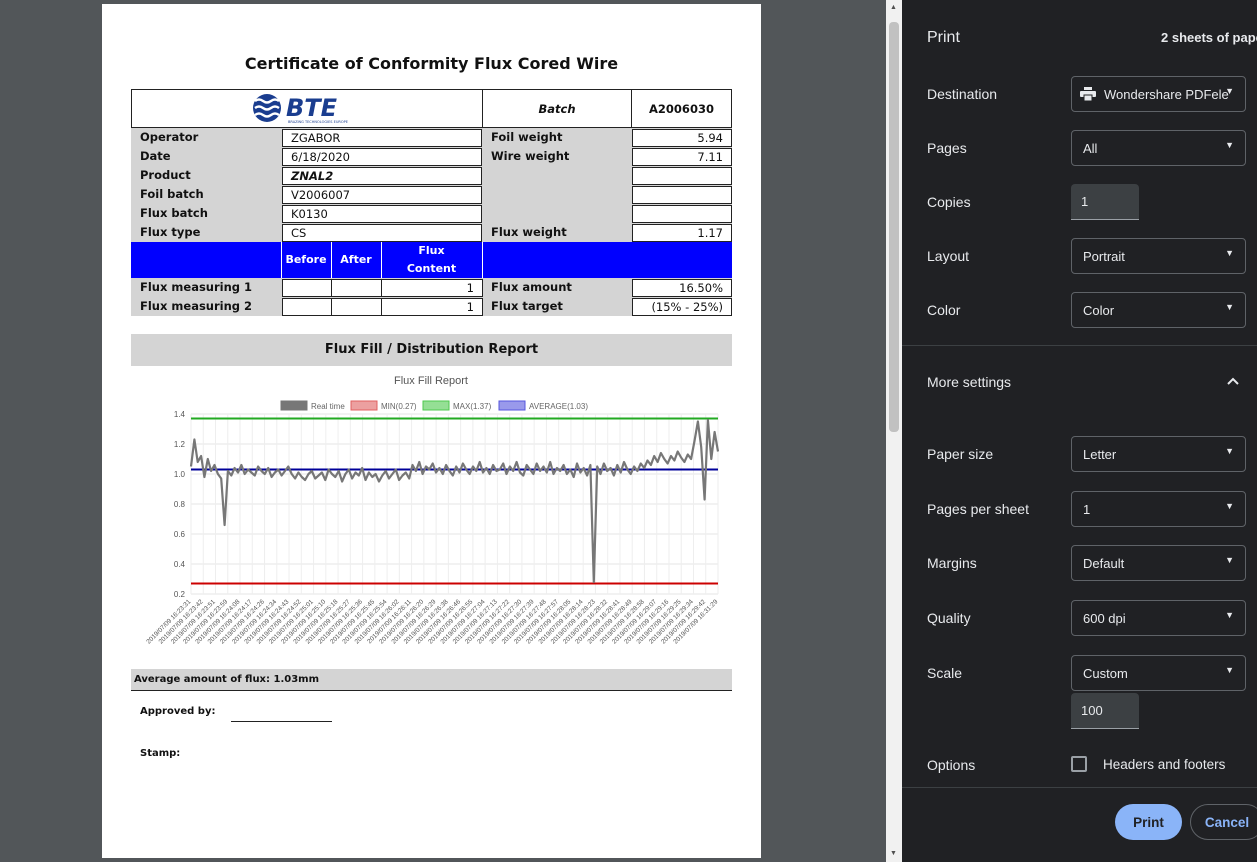  What do you see at coordinates (1090, 148) in the screenshot?
I see `pages-value: All` at bounding box center [1090, 148].